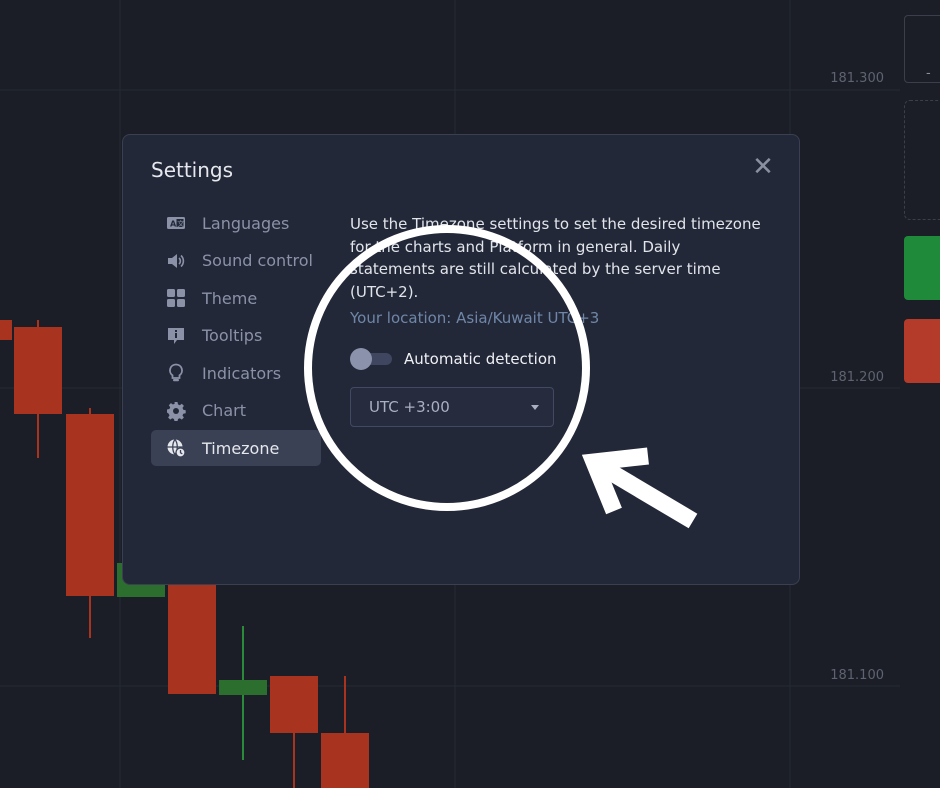 The width and height of the screenshot is (940, 788). Describe the element at coordinates (241, 448) in the screenshot. I see `menu-item-label: Timezone` at that location.